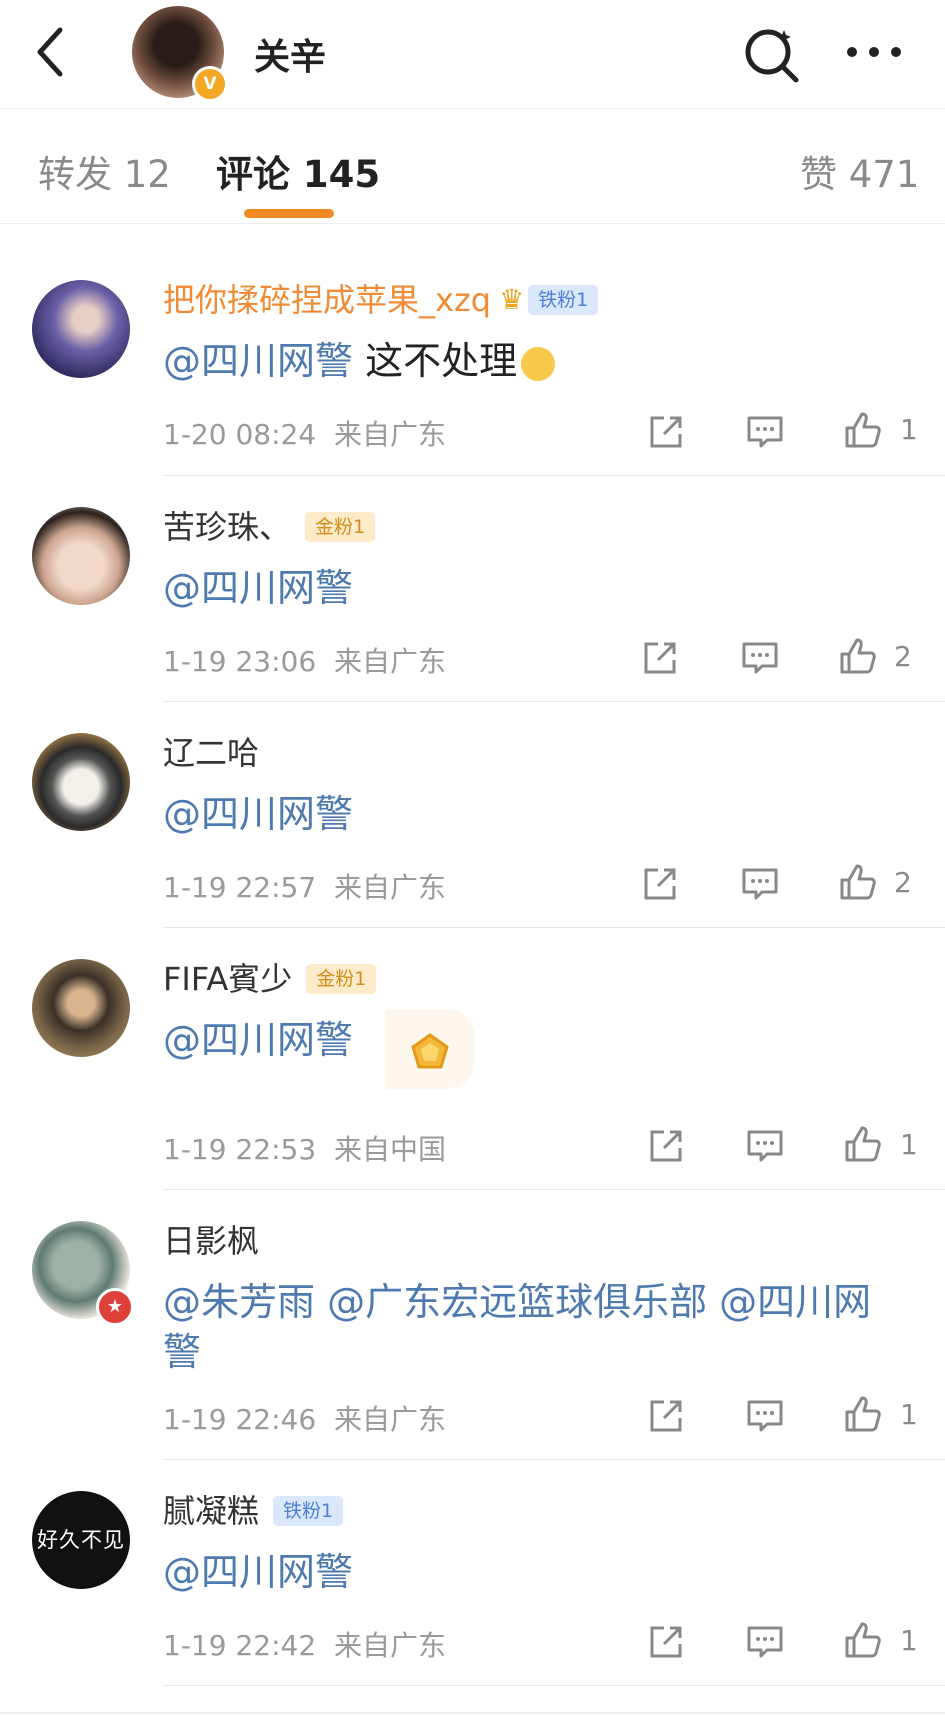 The image size is (945, 1716). I want to click on commenter-name-text: 腻凝糕, so click(211, 1511).